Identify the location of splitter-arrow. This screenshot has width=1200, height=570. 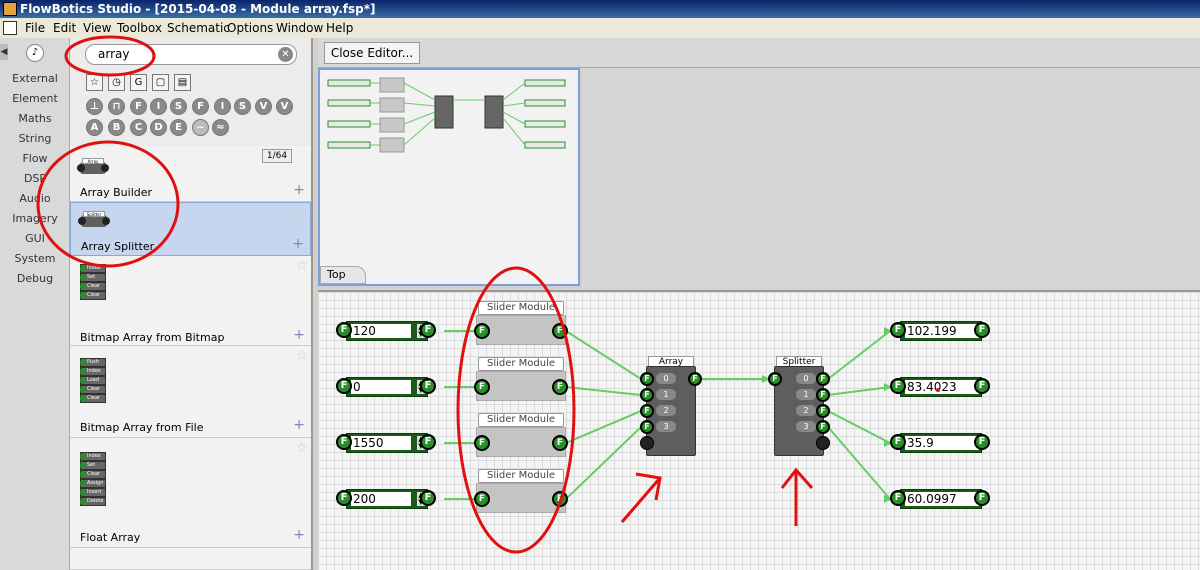
(797, 496).